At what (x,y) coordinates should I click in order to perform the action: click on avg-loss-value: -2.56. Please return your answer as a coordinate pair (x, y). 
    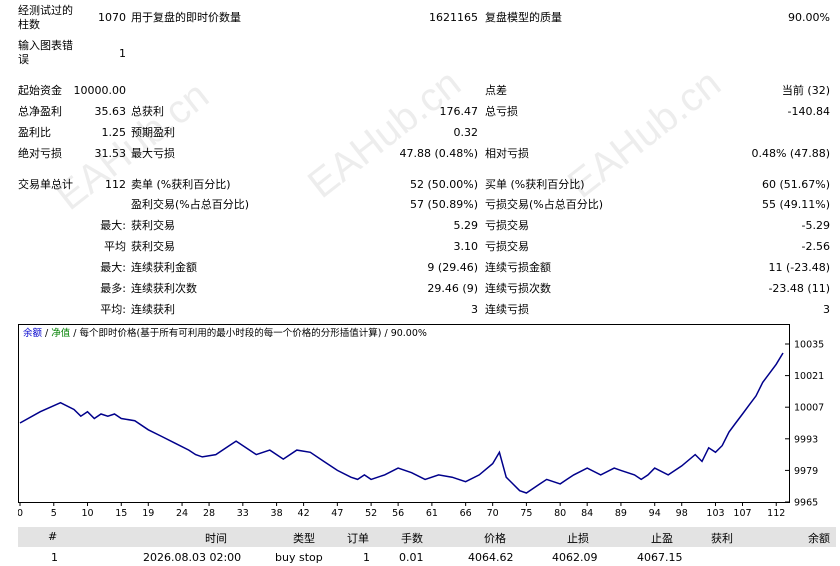
    Looking at the image, I should click on (815, 246).